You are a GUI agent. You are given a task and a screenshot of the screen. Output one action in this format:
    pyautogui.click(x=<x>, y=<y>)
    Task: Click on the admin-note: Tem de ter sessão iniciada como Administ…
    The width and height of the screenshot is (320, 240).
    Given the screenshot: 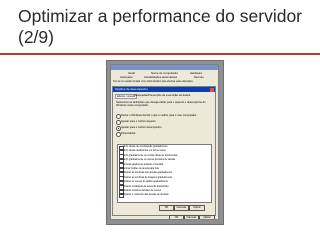 What is the action you would take?
    pyautogui.click(x=153, y=82)
    